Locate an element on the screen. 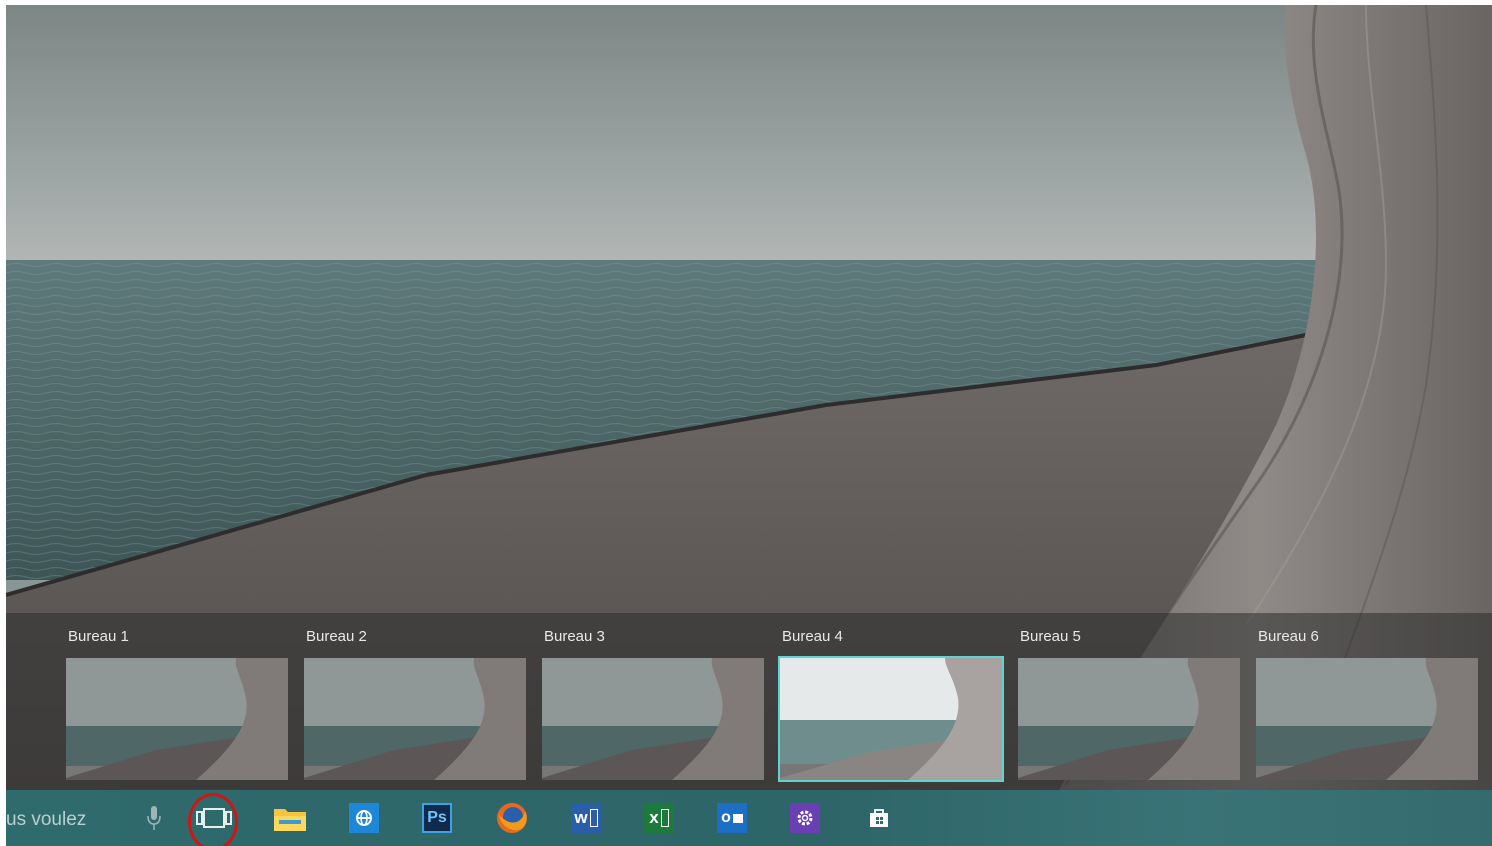  virtual-desktop-2: Bureau 2 is located at coordinates (416, 703).